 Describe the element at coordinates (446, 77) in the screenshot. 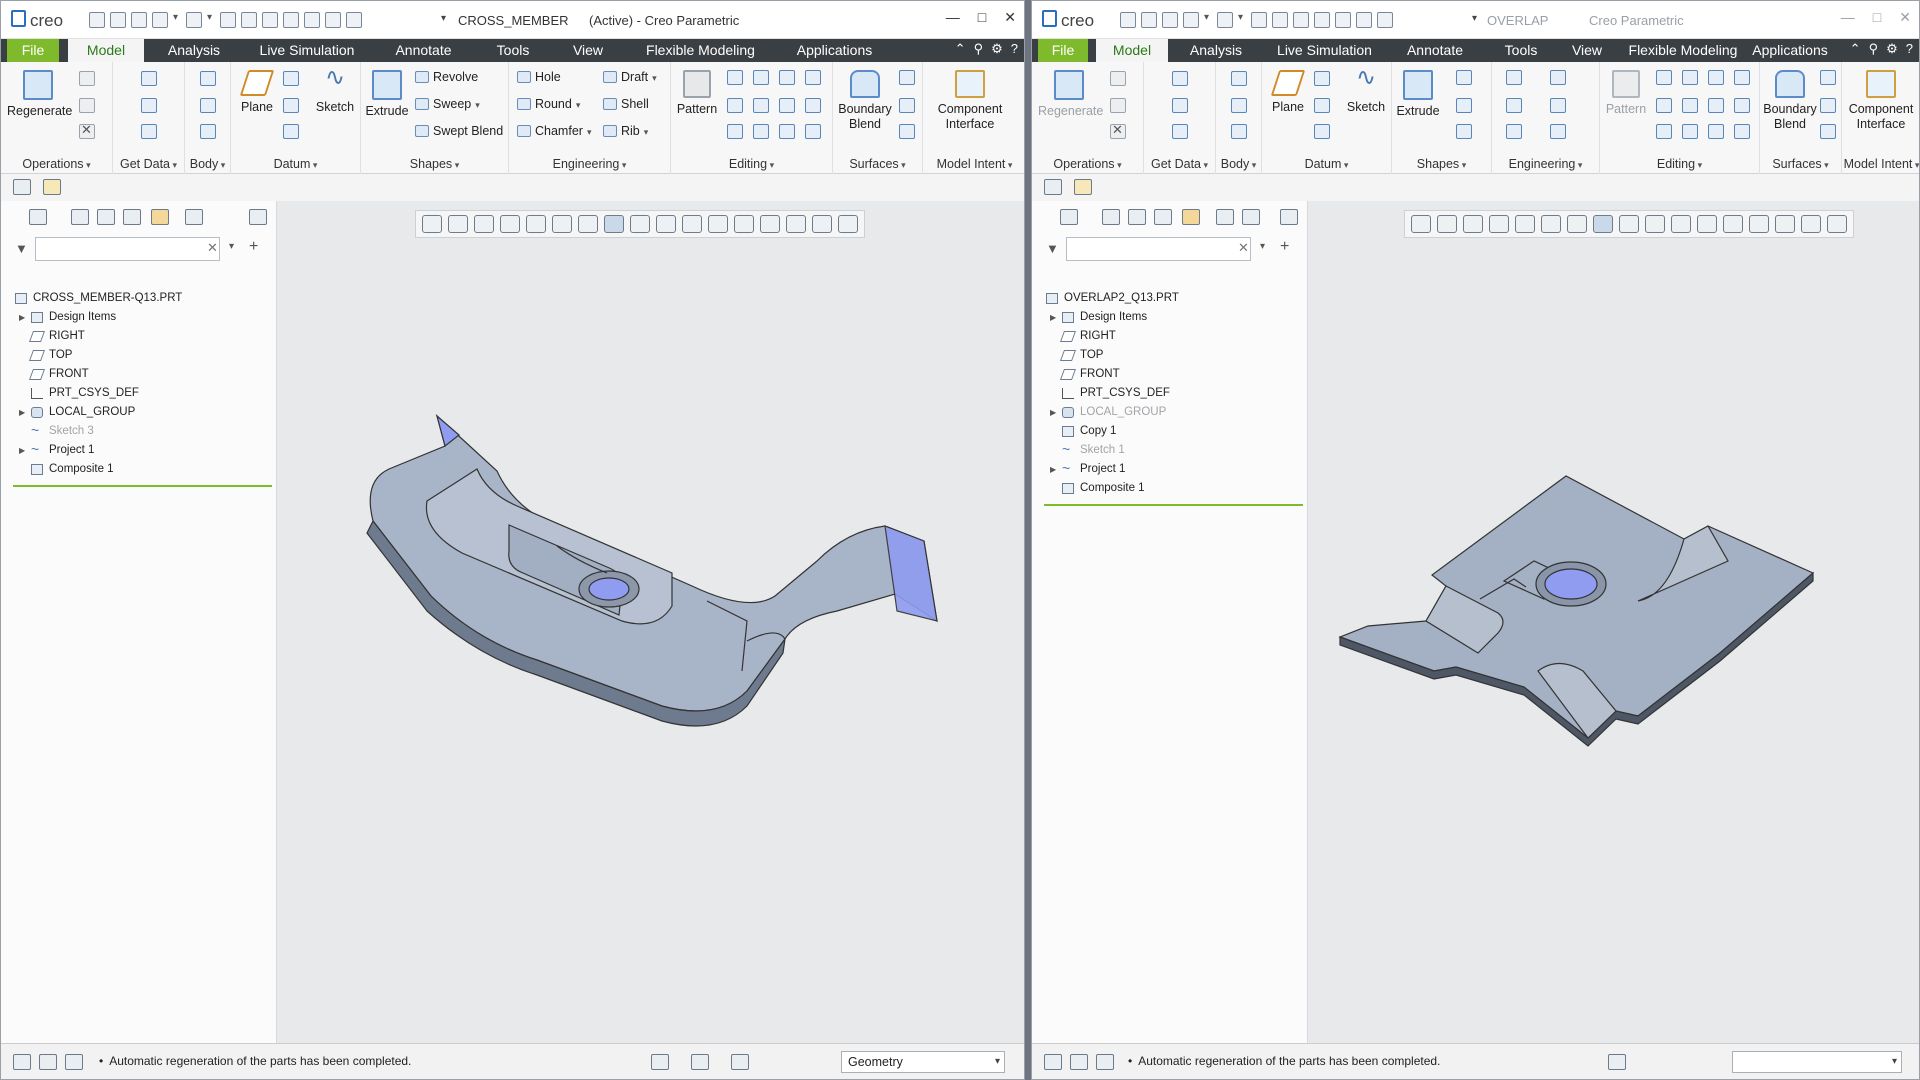

I see `revolve-button: Revolve` at that location.